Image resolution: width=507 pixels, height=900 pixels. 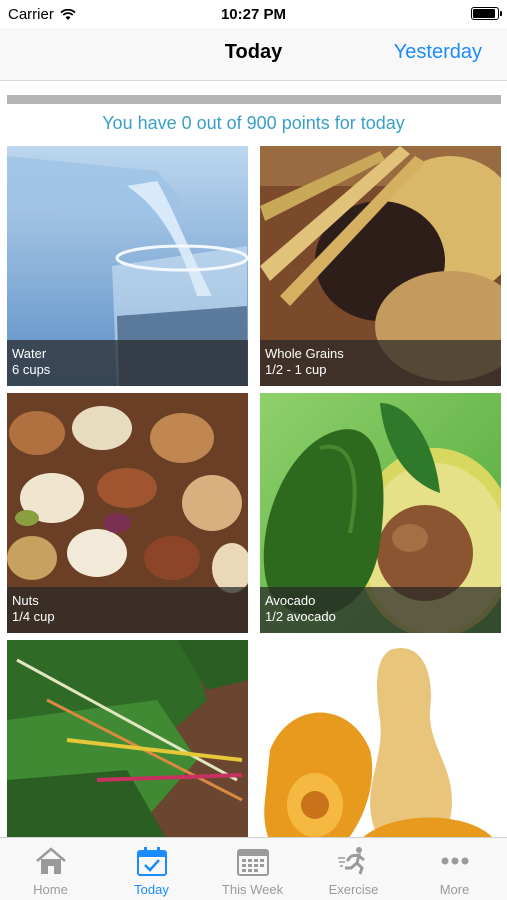 I want to click on status-bar: Carrier 10:27 PM, so click(x=253, y=14).